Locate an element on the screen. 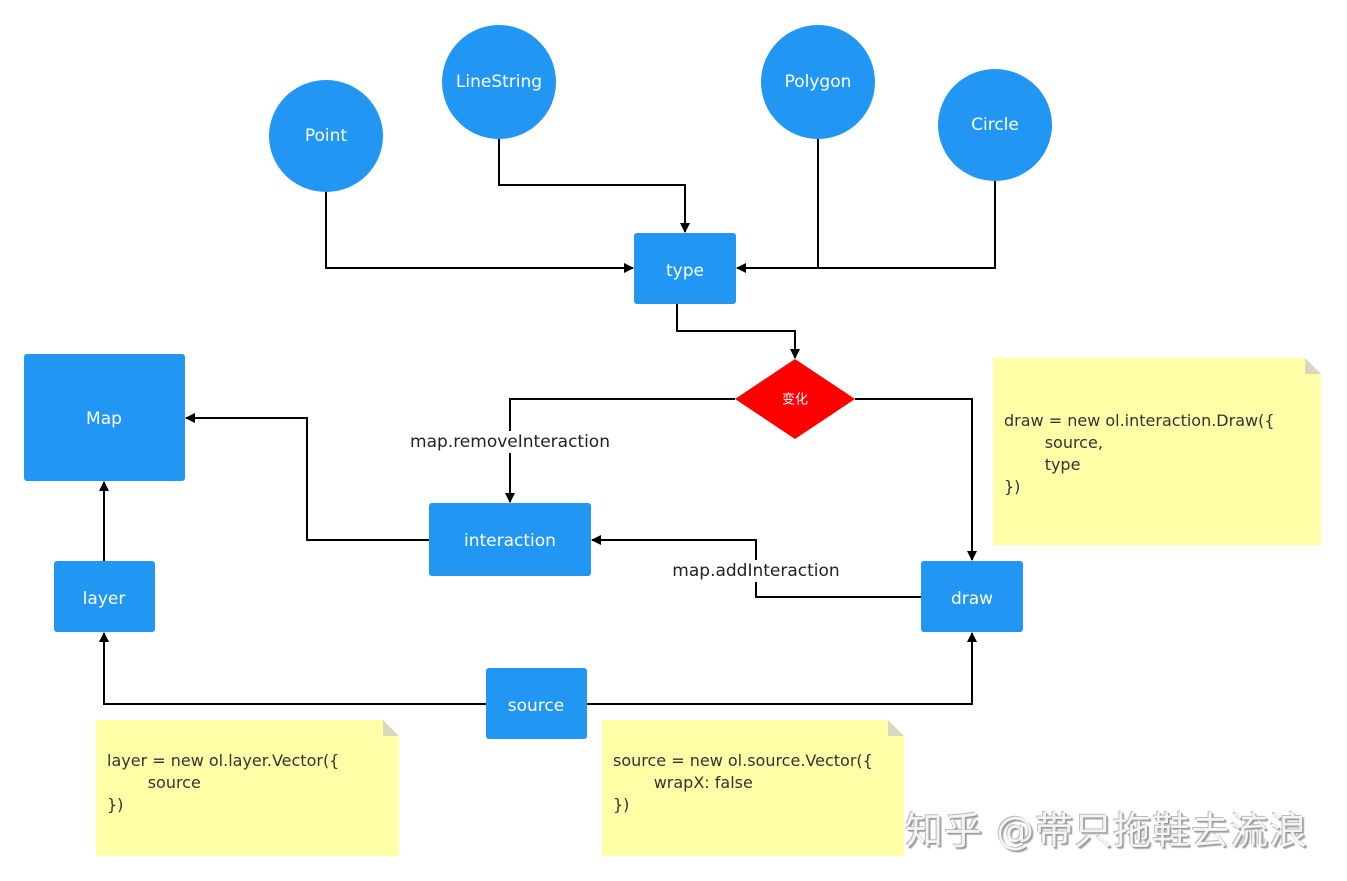 This screenshot has height=881, width=1347. node-type-label: type is located at coordinates (685, 271).